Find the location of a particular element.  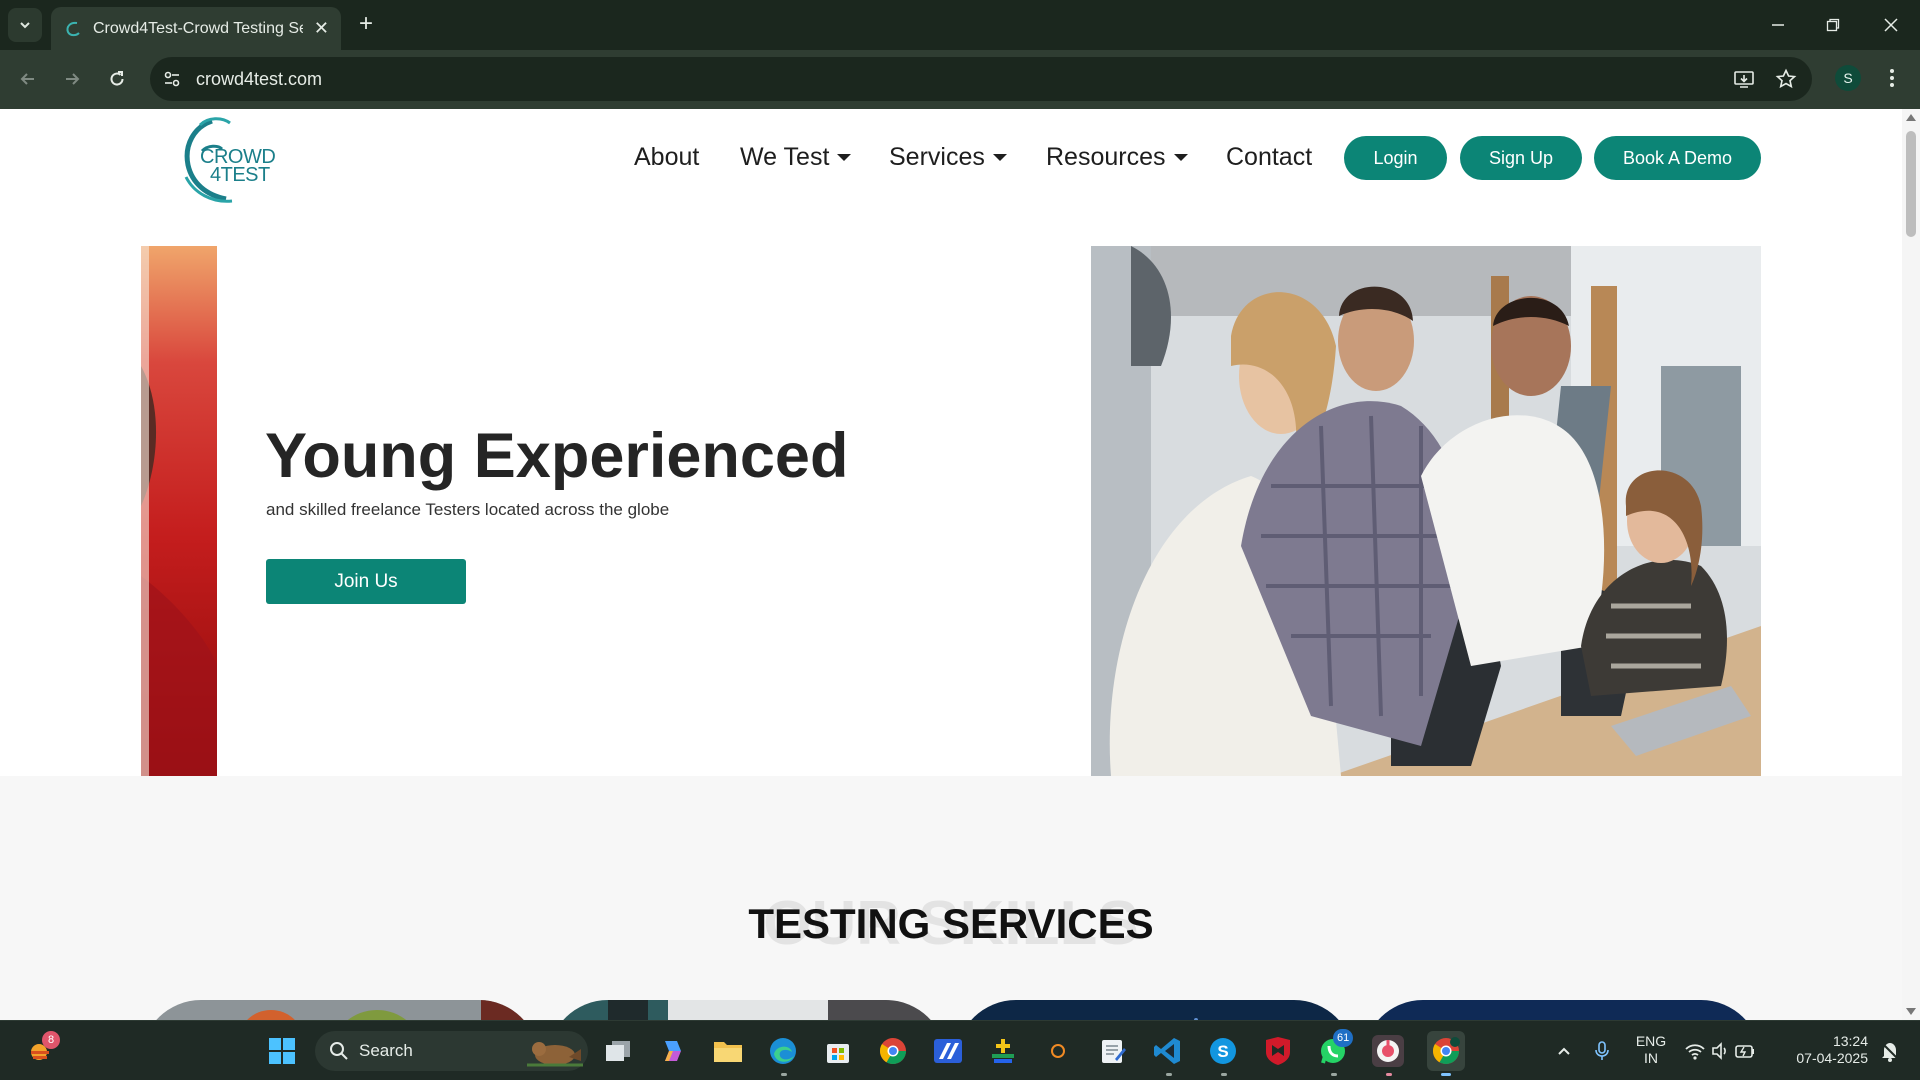

scroll-up-arrow-icon is located at coordinates (1911, 117).